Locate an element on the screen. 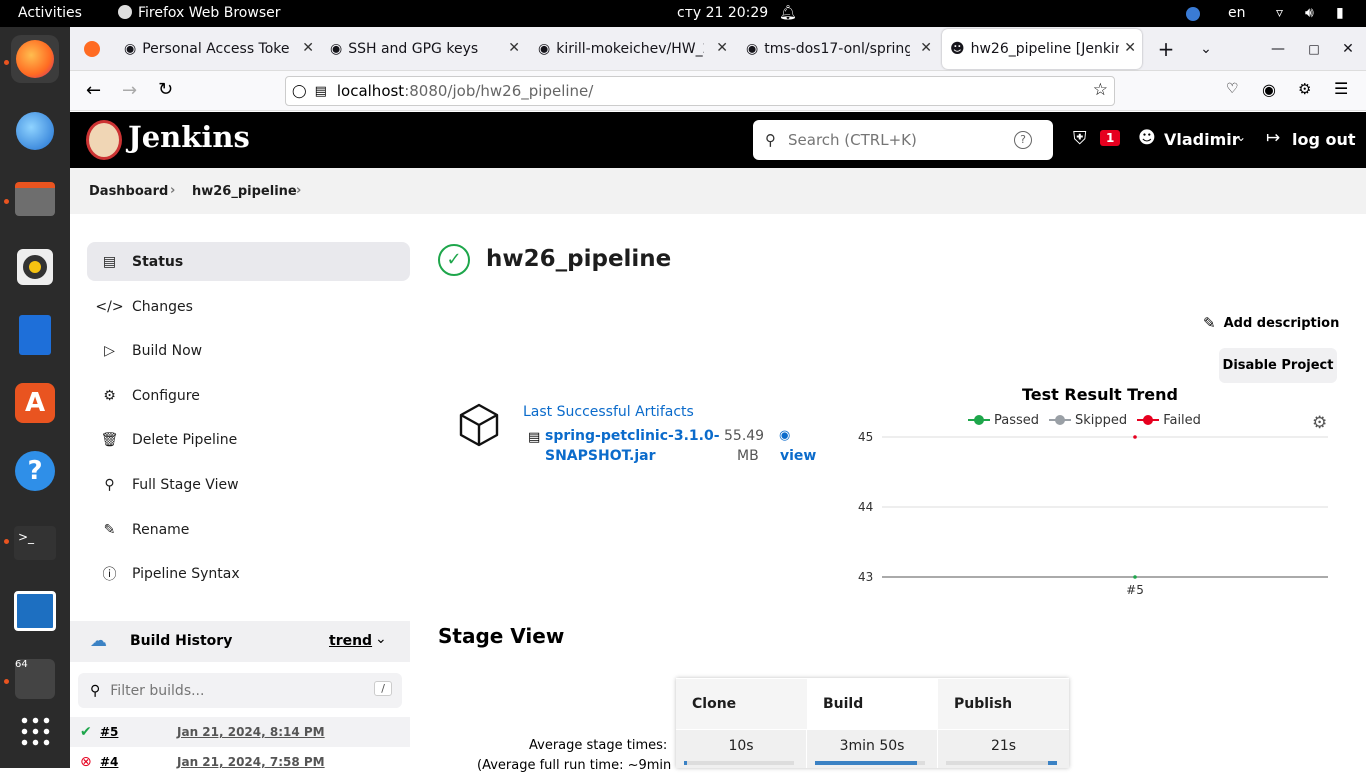 This screenshot has width=1366, height=777. help-launcher-icon: ? is located at coordinates (35, 471).